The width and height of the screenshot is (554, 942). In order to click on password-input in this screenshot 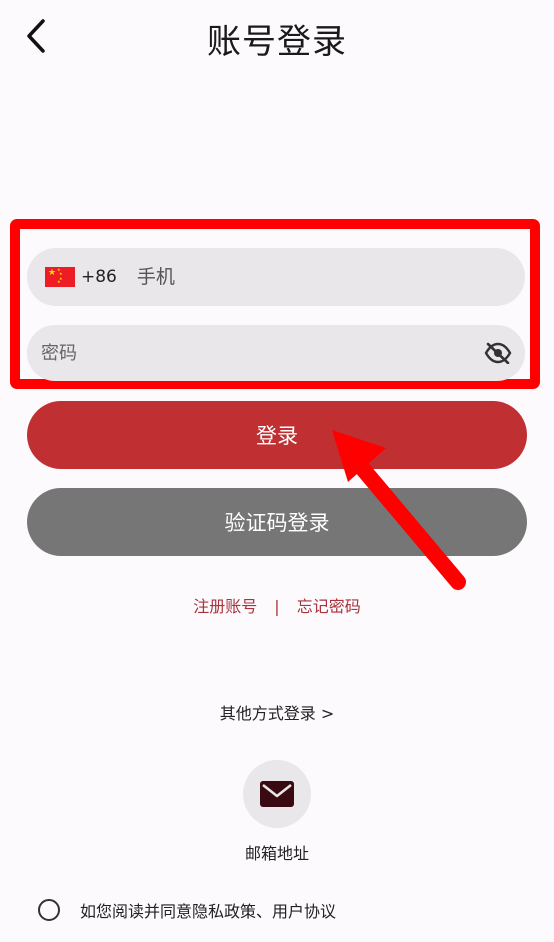, I will do `click(261, 353)`.